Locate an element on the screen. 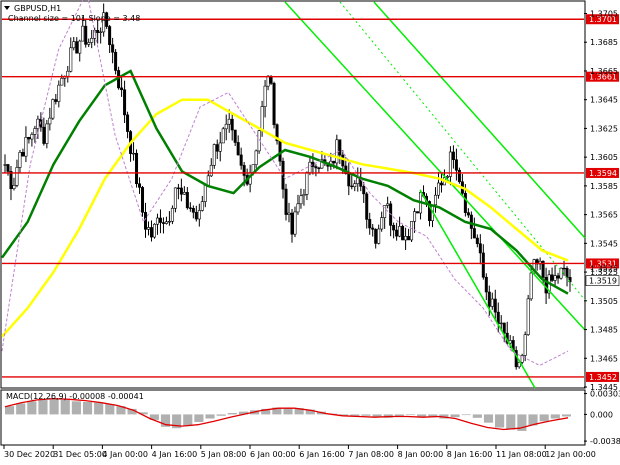 This screenshot has height=465, width=620. y-tick-label: 1.3485 is located at coordinates (604, 330).